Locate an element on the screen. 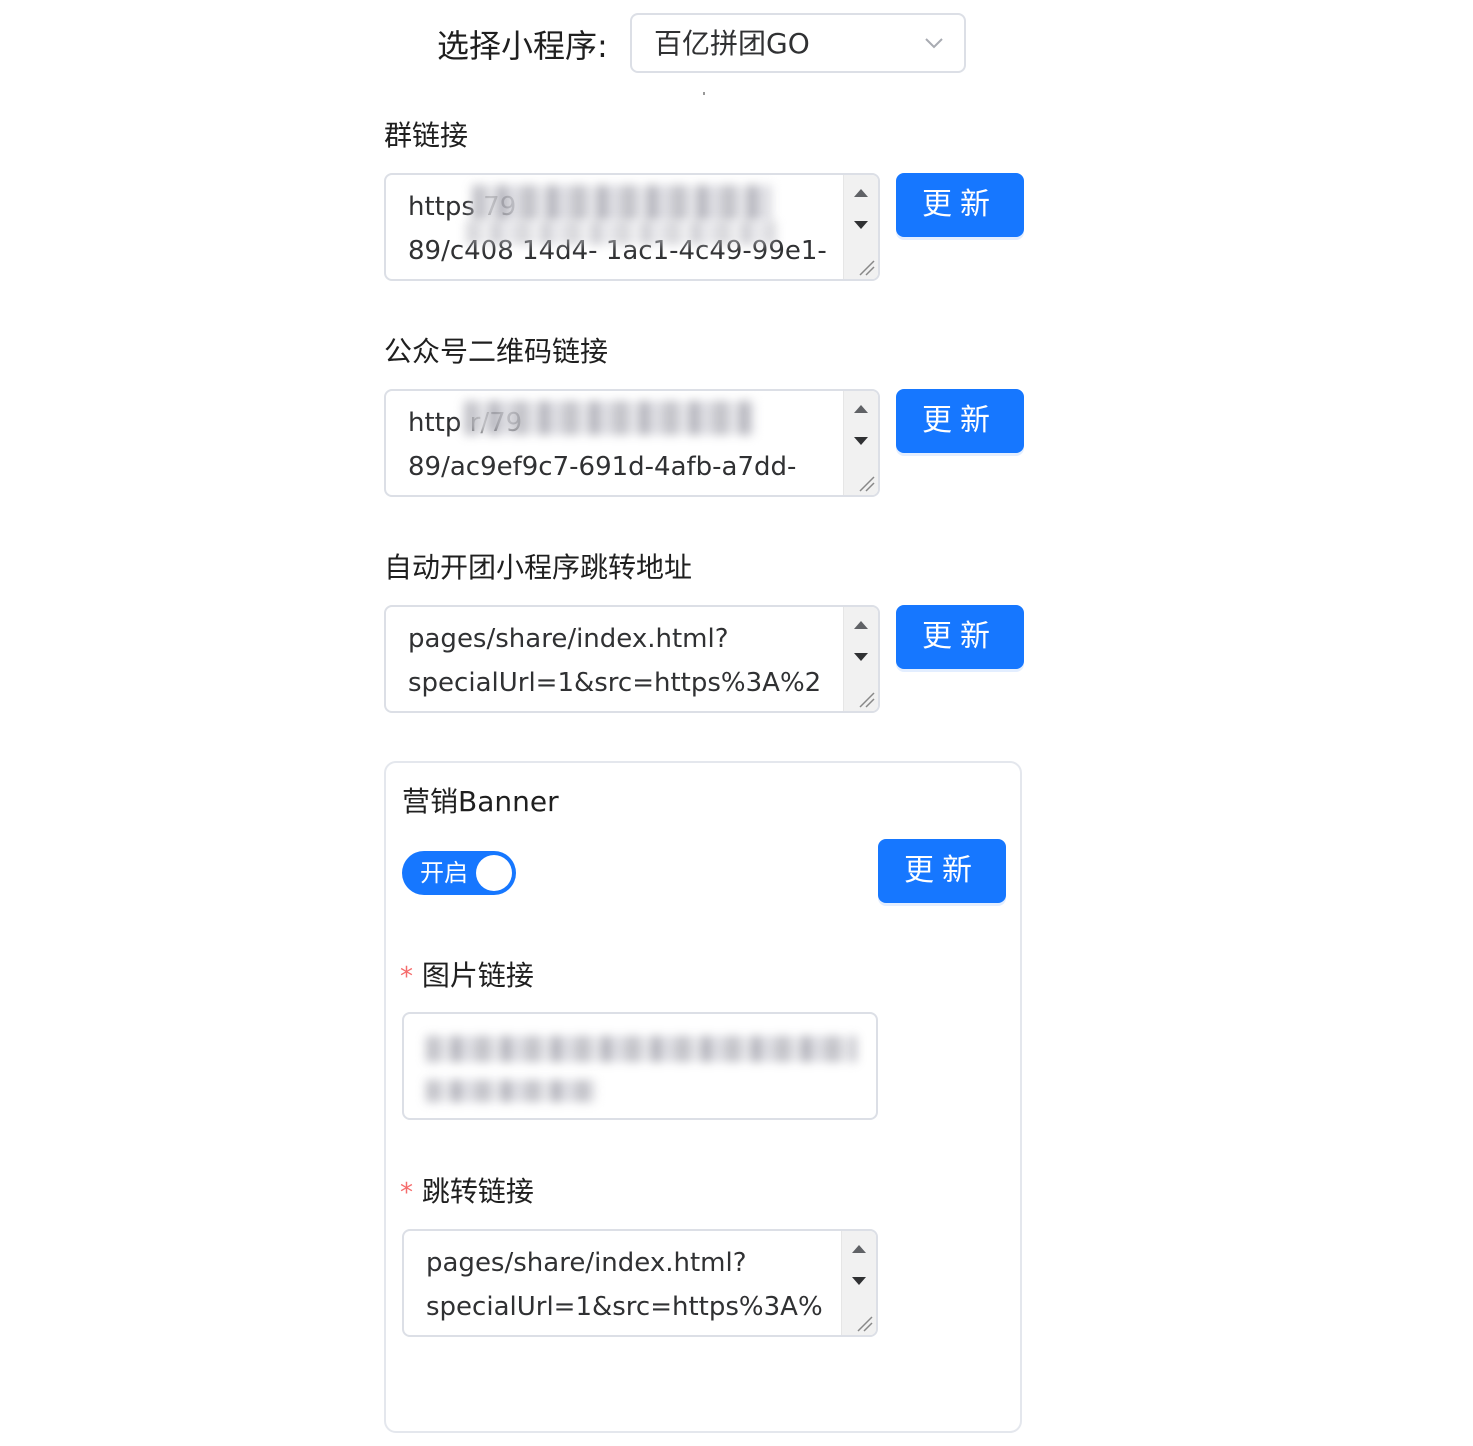 This screenshot has width=1473, height=1446. toggle-knob is located at coordinates (494, 873).